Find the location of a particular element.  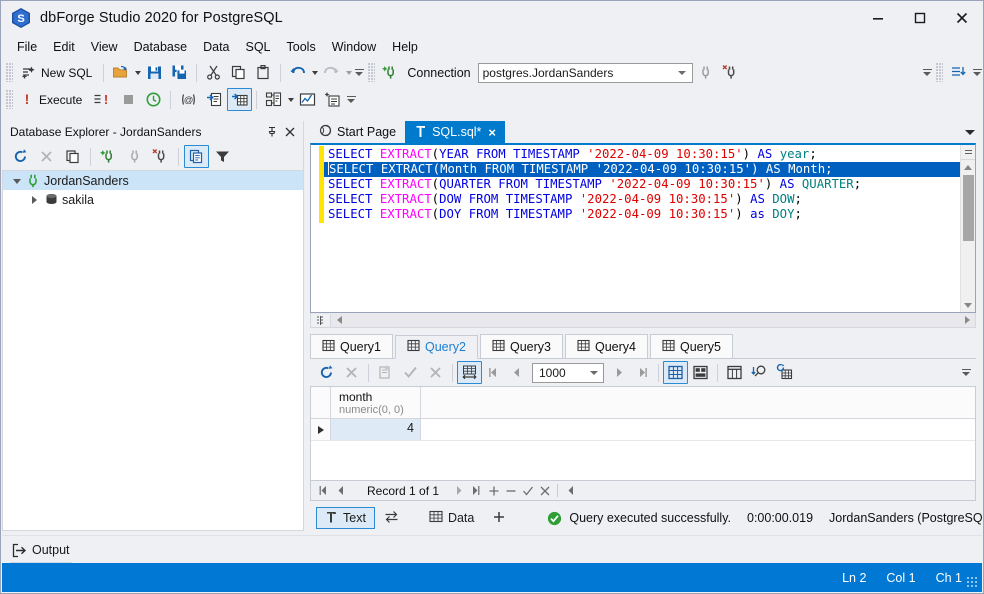

query-tab-query1: Query1 is located at coordinates (351, 346).